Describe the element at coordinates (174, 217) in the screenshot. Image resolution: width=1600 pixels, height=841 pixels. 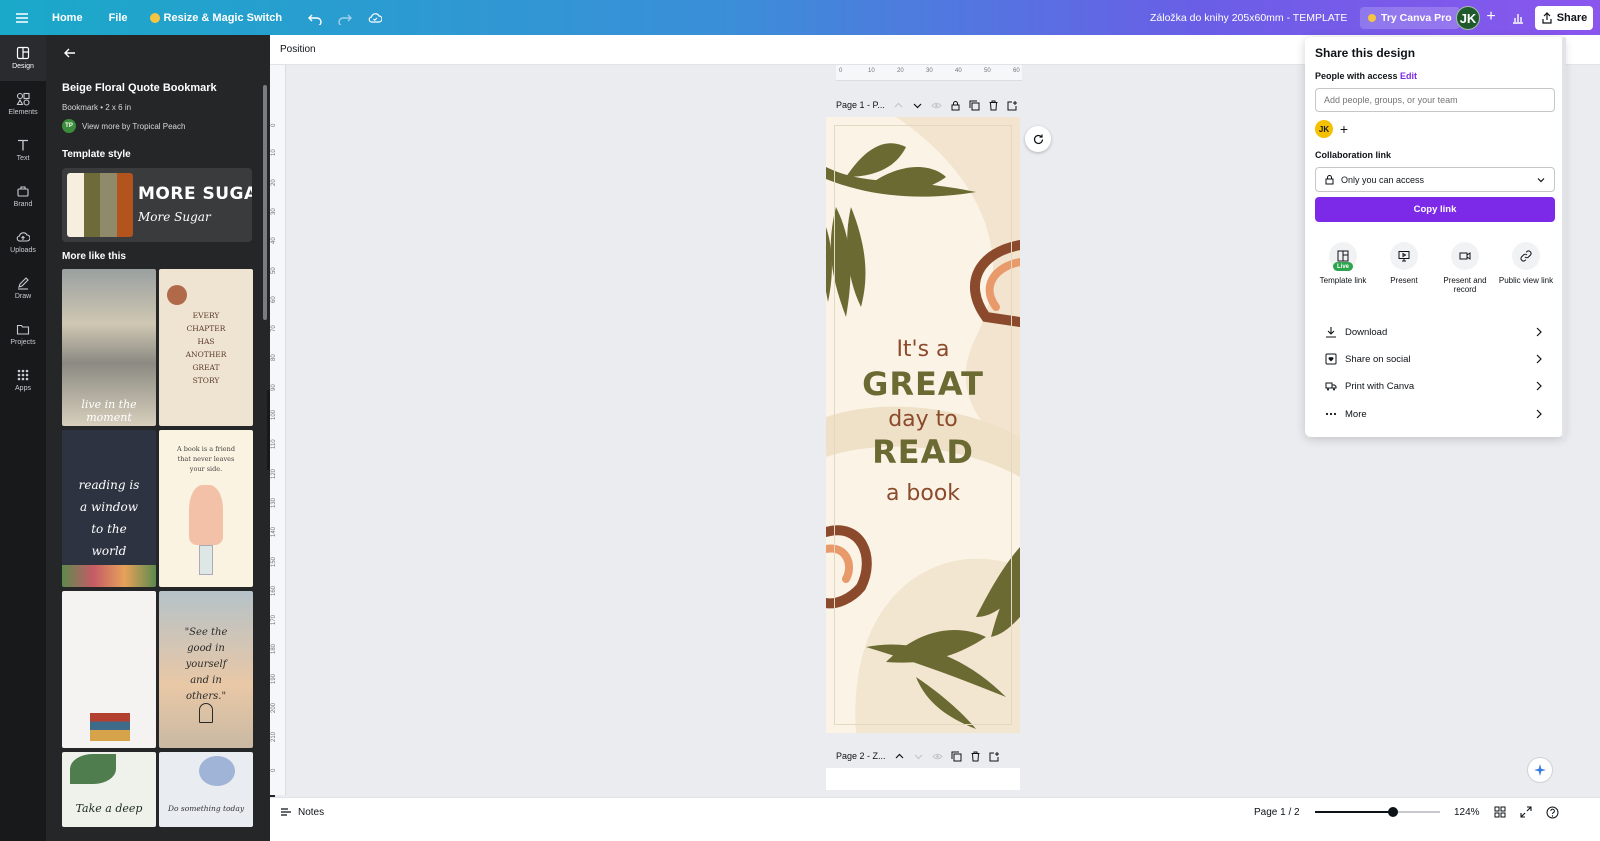
I see `style-body-sample: More Sugar` at that location.